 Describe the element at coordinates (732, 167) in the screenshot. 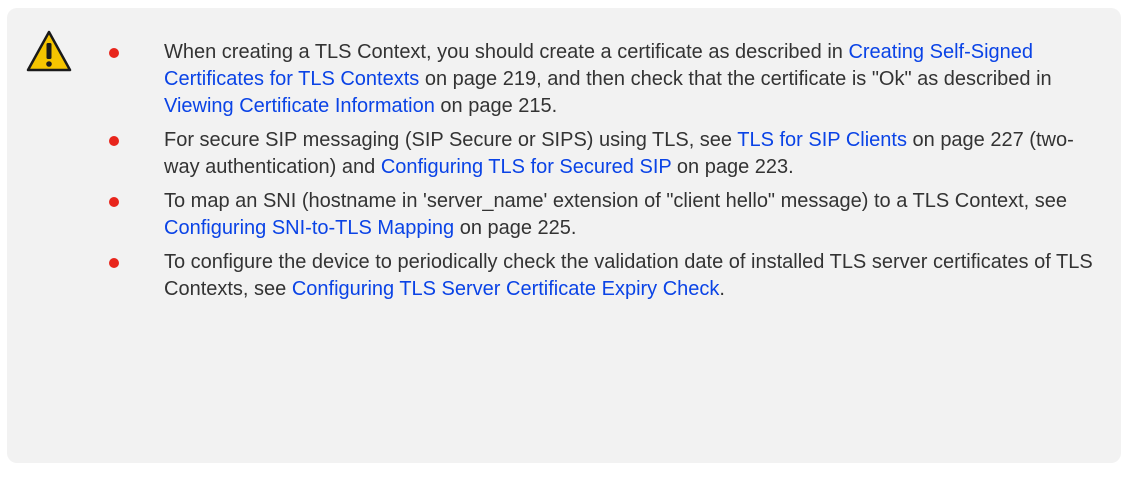

I see `item-text: on page 223.` at that location.